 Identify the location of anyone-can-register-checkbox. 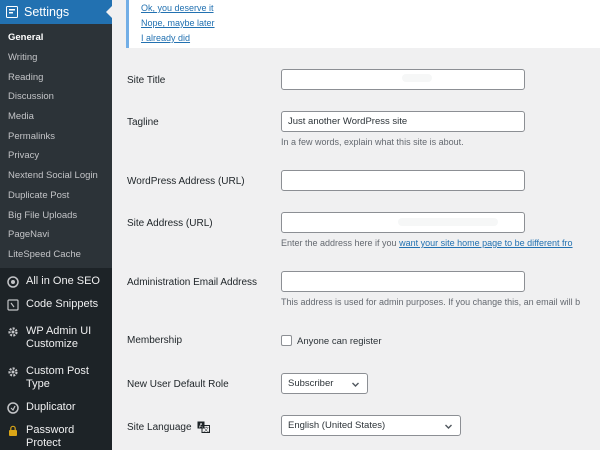
(286, 340).